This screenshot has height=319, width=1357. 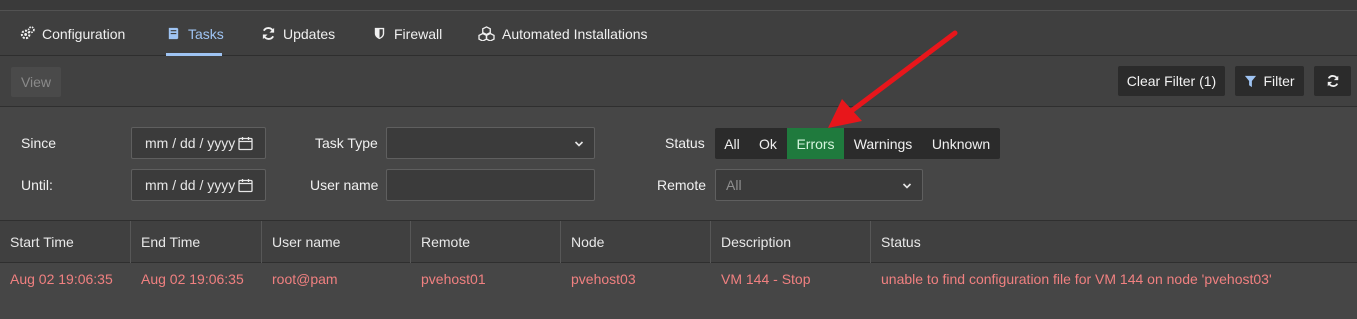 I want to click on tab-label: Tasks, so click(x=206, y=33).